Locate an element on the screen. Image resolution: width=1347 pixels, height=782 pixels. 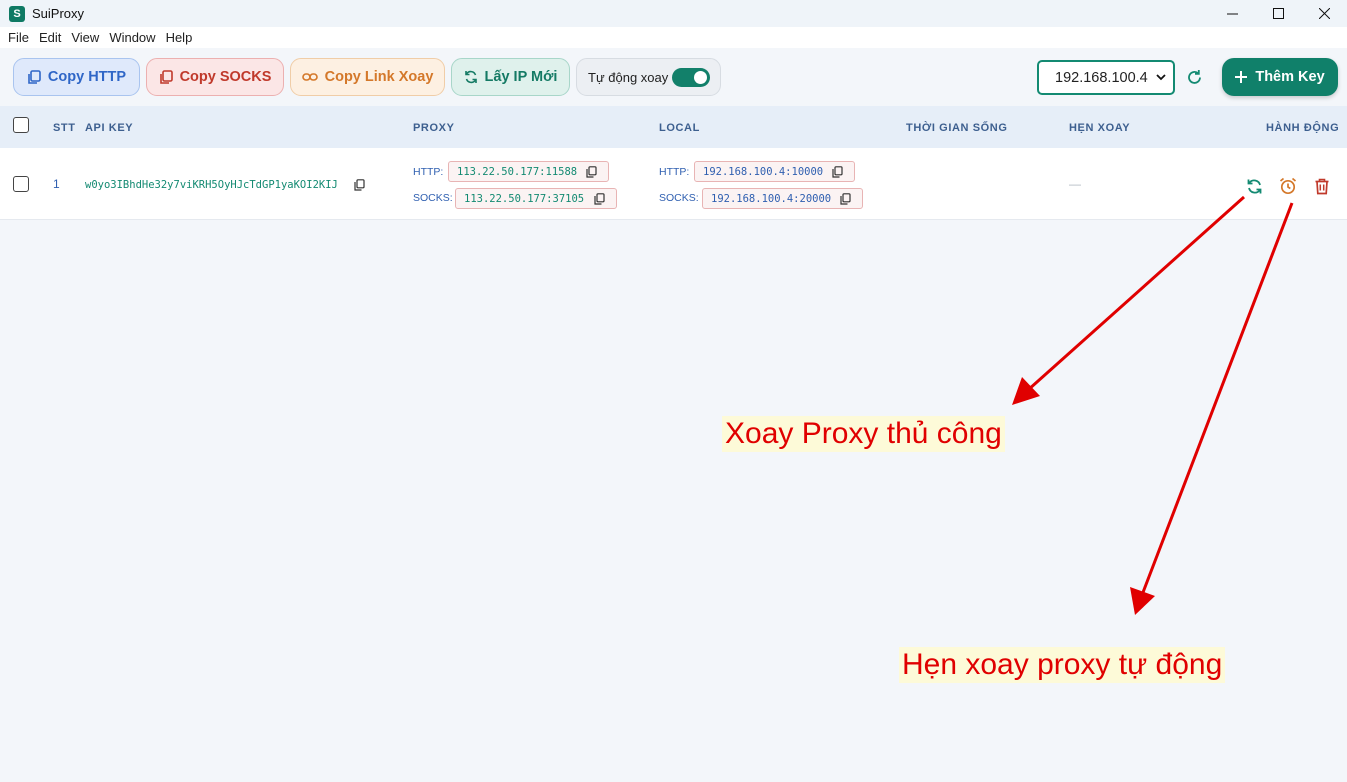
minimize-icon is located at coordinates (1232, 14).